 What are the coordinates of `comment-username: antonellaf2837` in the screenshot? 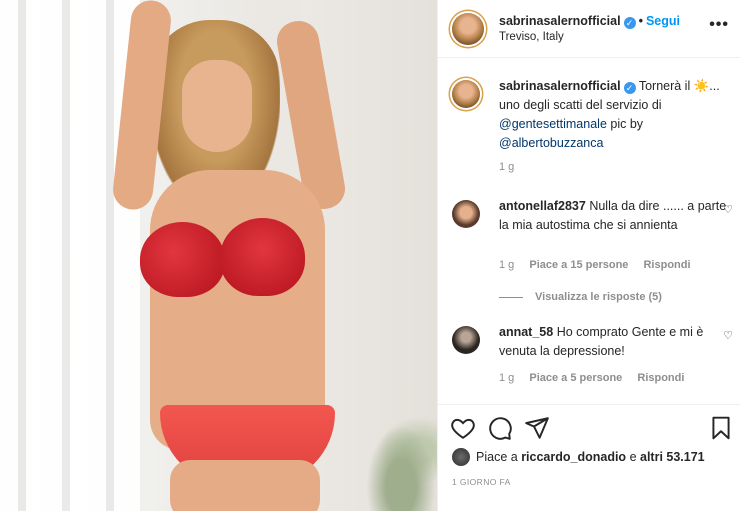 It's located at (542, 206).